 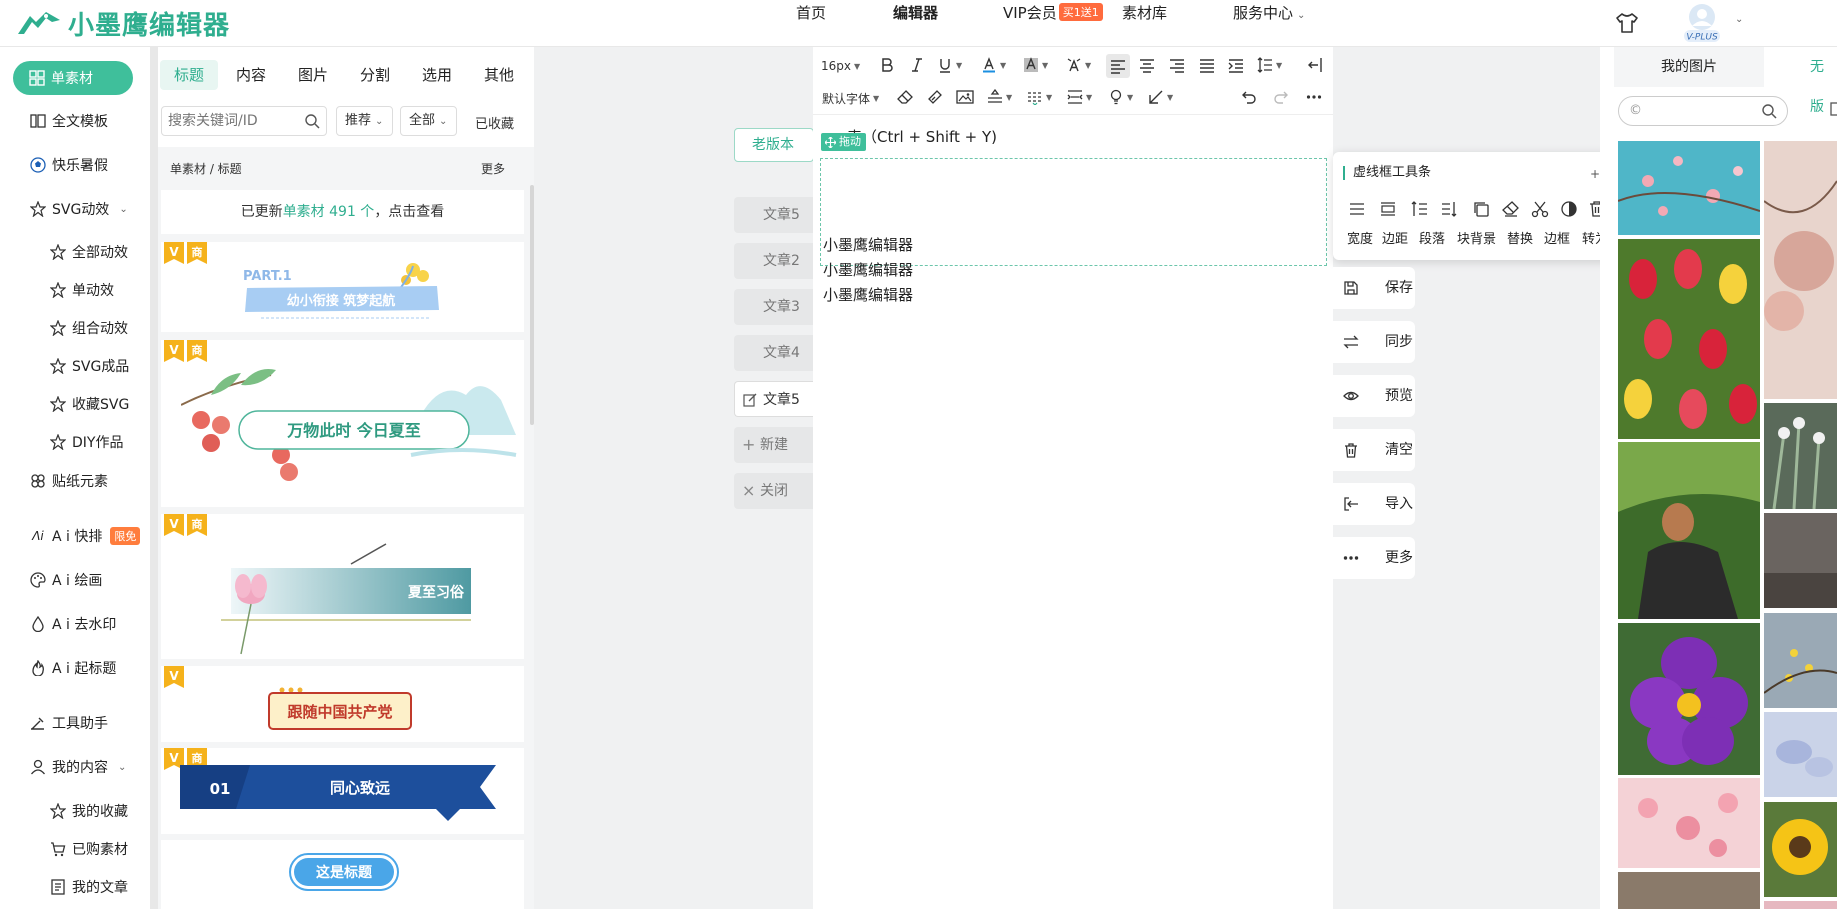 What do you see at coordinates (73, 668) in the screenshot?
I see `sidebar-item-ai-title: A i 起标题` at bounding box center [73, 668].